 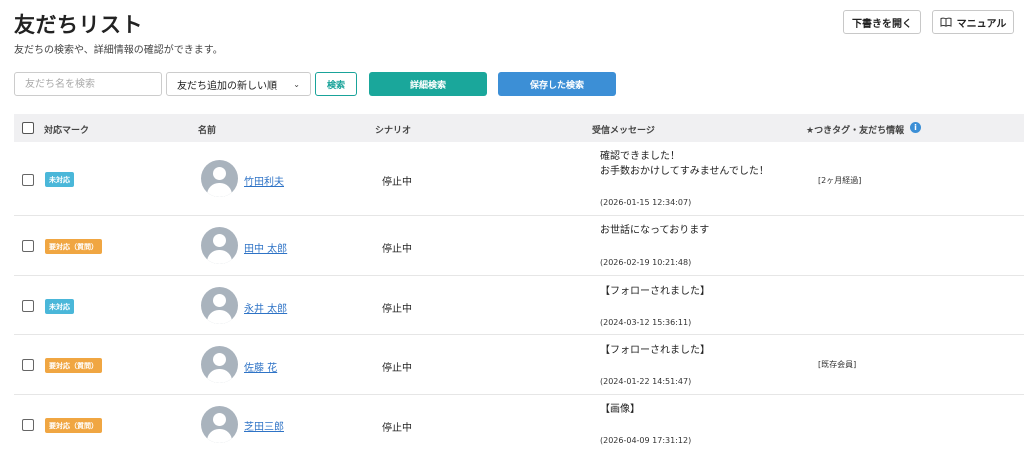 What do you see at coordinates (264, 180) in the screenshot?
I see `friend-name-link: 竹田利夫` at bounding box center [264, 180].